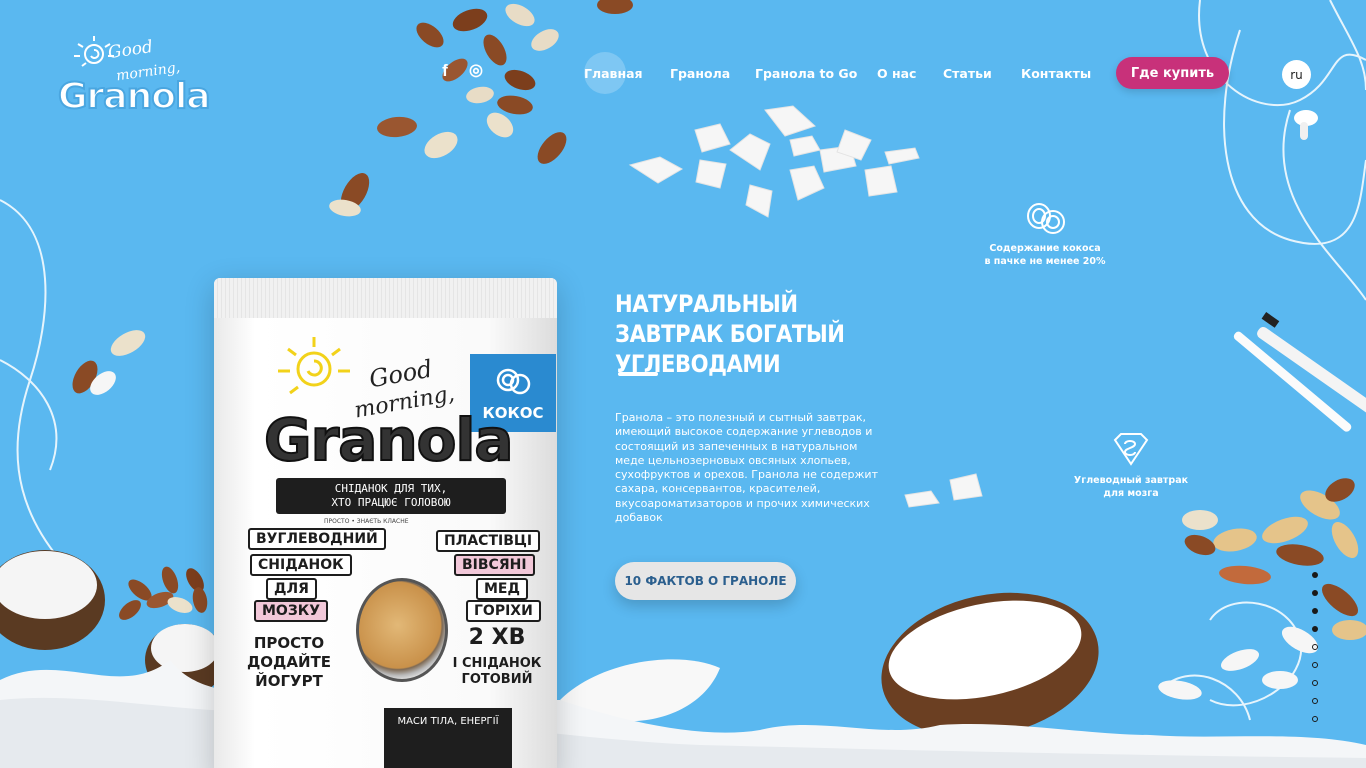 This screenshot has height=768, width=1366. I want to click on nav-item-about: О нас, so click(896, 73).